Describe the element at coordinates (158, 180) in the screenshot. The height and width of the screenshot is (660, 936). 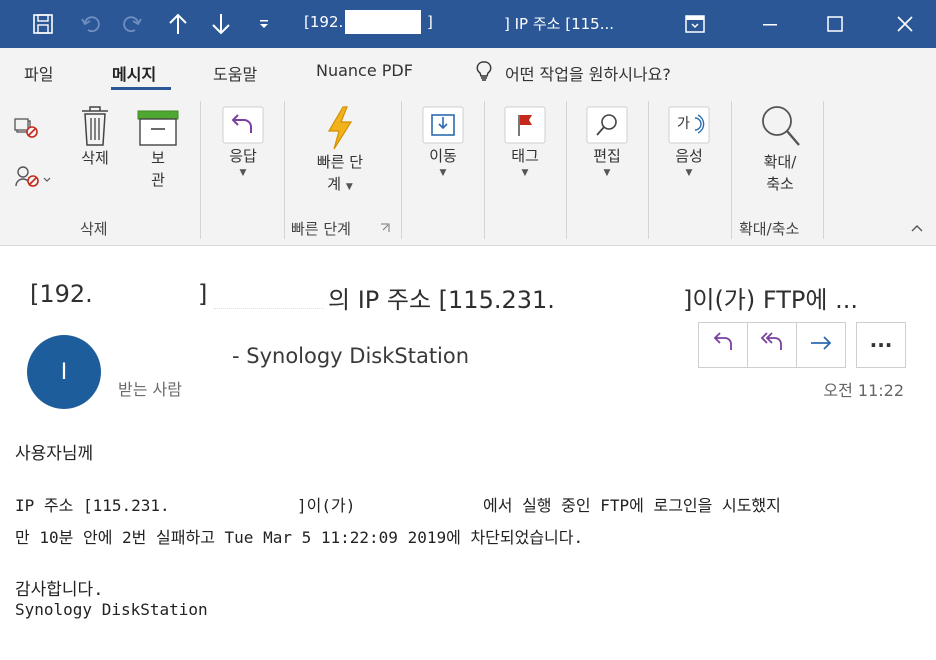
I see `archive-label-2: 관` at that location.